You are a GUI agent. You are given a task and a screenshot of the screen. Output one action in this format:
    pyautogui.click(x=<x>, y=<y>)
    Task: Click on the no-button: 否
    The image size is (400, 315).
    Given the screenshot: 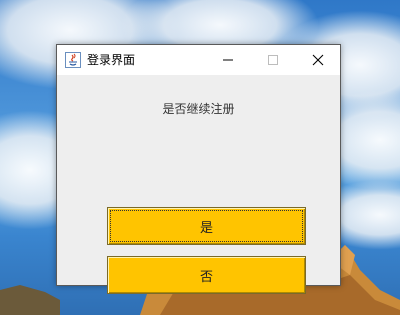 What is the action you would take?
    pyautogui.click(x=206, y=275)
    